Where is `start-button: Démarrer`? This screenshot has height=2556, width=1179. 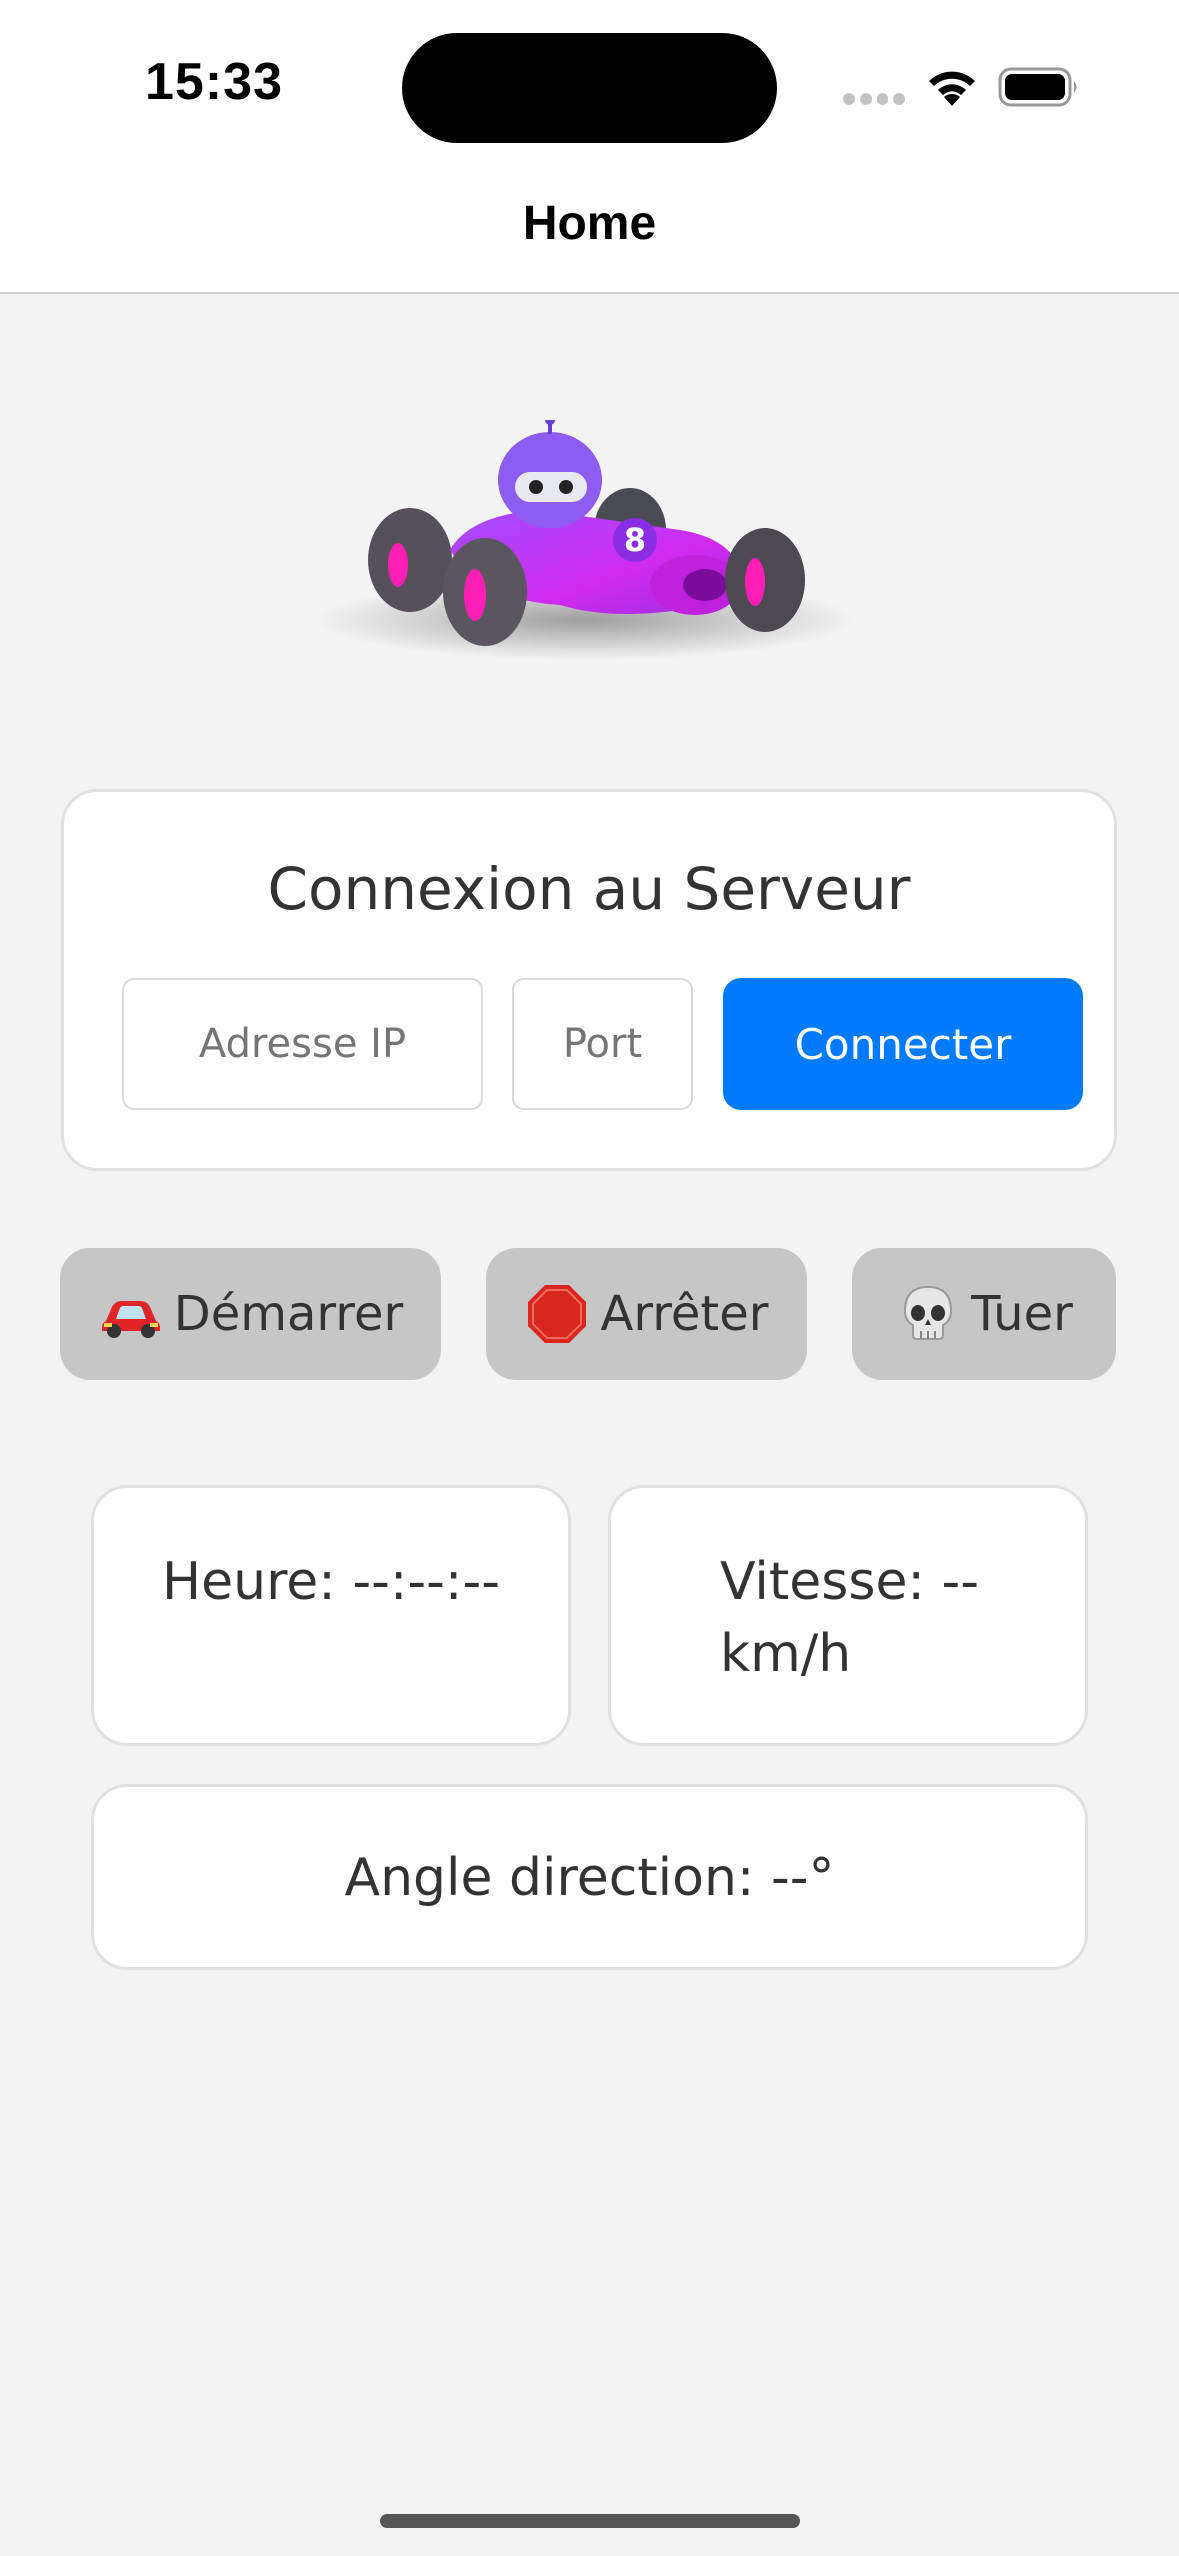
start-button: Démarrer is located at coordinates (250, 1314).